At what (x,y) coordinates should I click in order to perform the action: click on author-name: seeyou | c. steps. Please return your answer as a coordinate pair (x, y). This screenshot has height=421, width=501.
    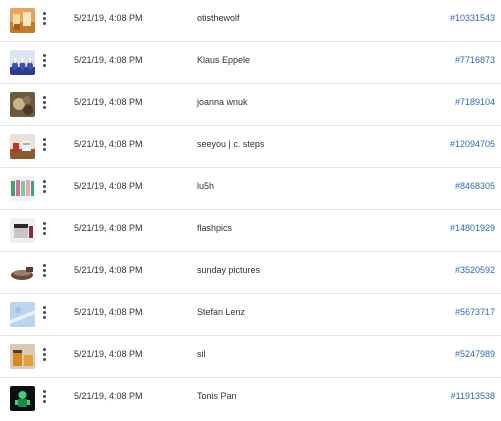
    Looking at the image, I should click on (231, 144).